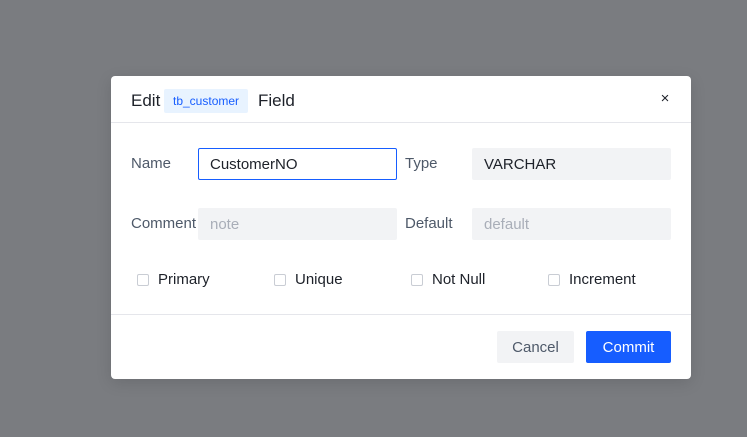 The height and width of the screenshot is (437, 747). I want to click on comment-input, so click(297, 224).